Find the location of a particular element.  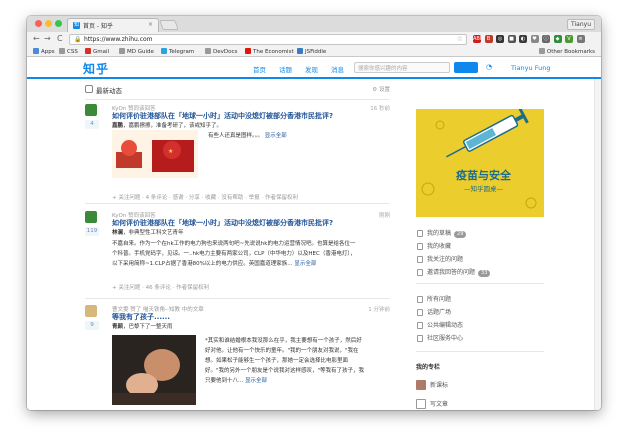

bookmark-item: The Economist is located at coordinates (269, 51).